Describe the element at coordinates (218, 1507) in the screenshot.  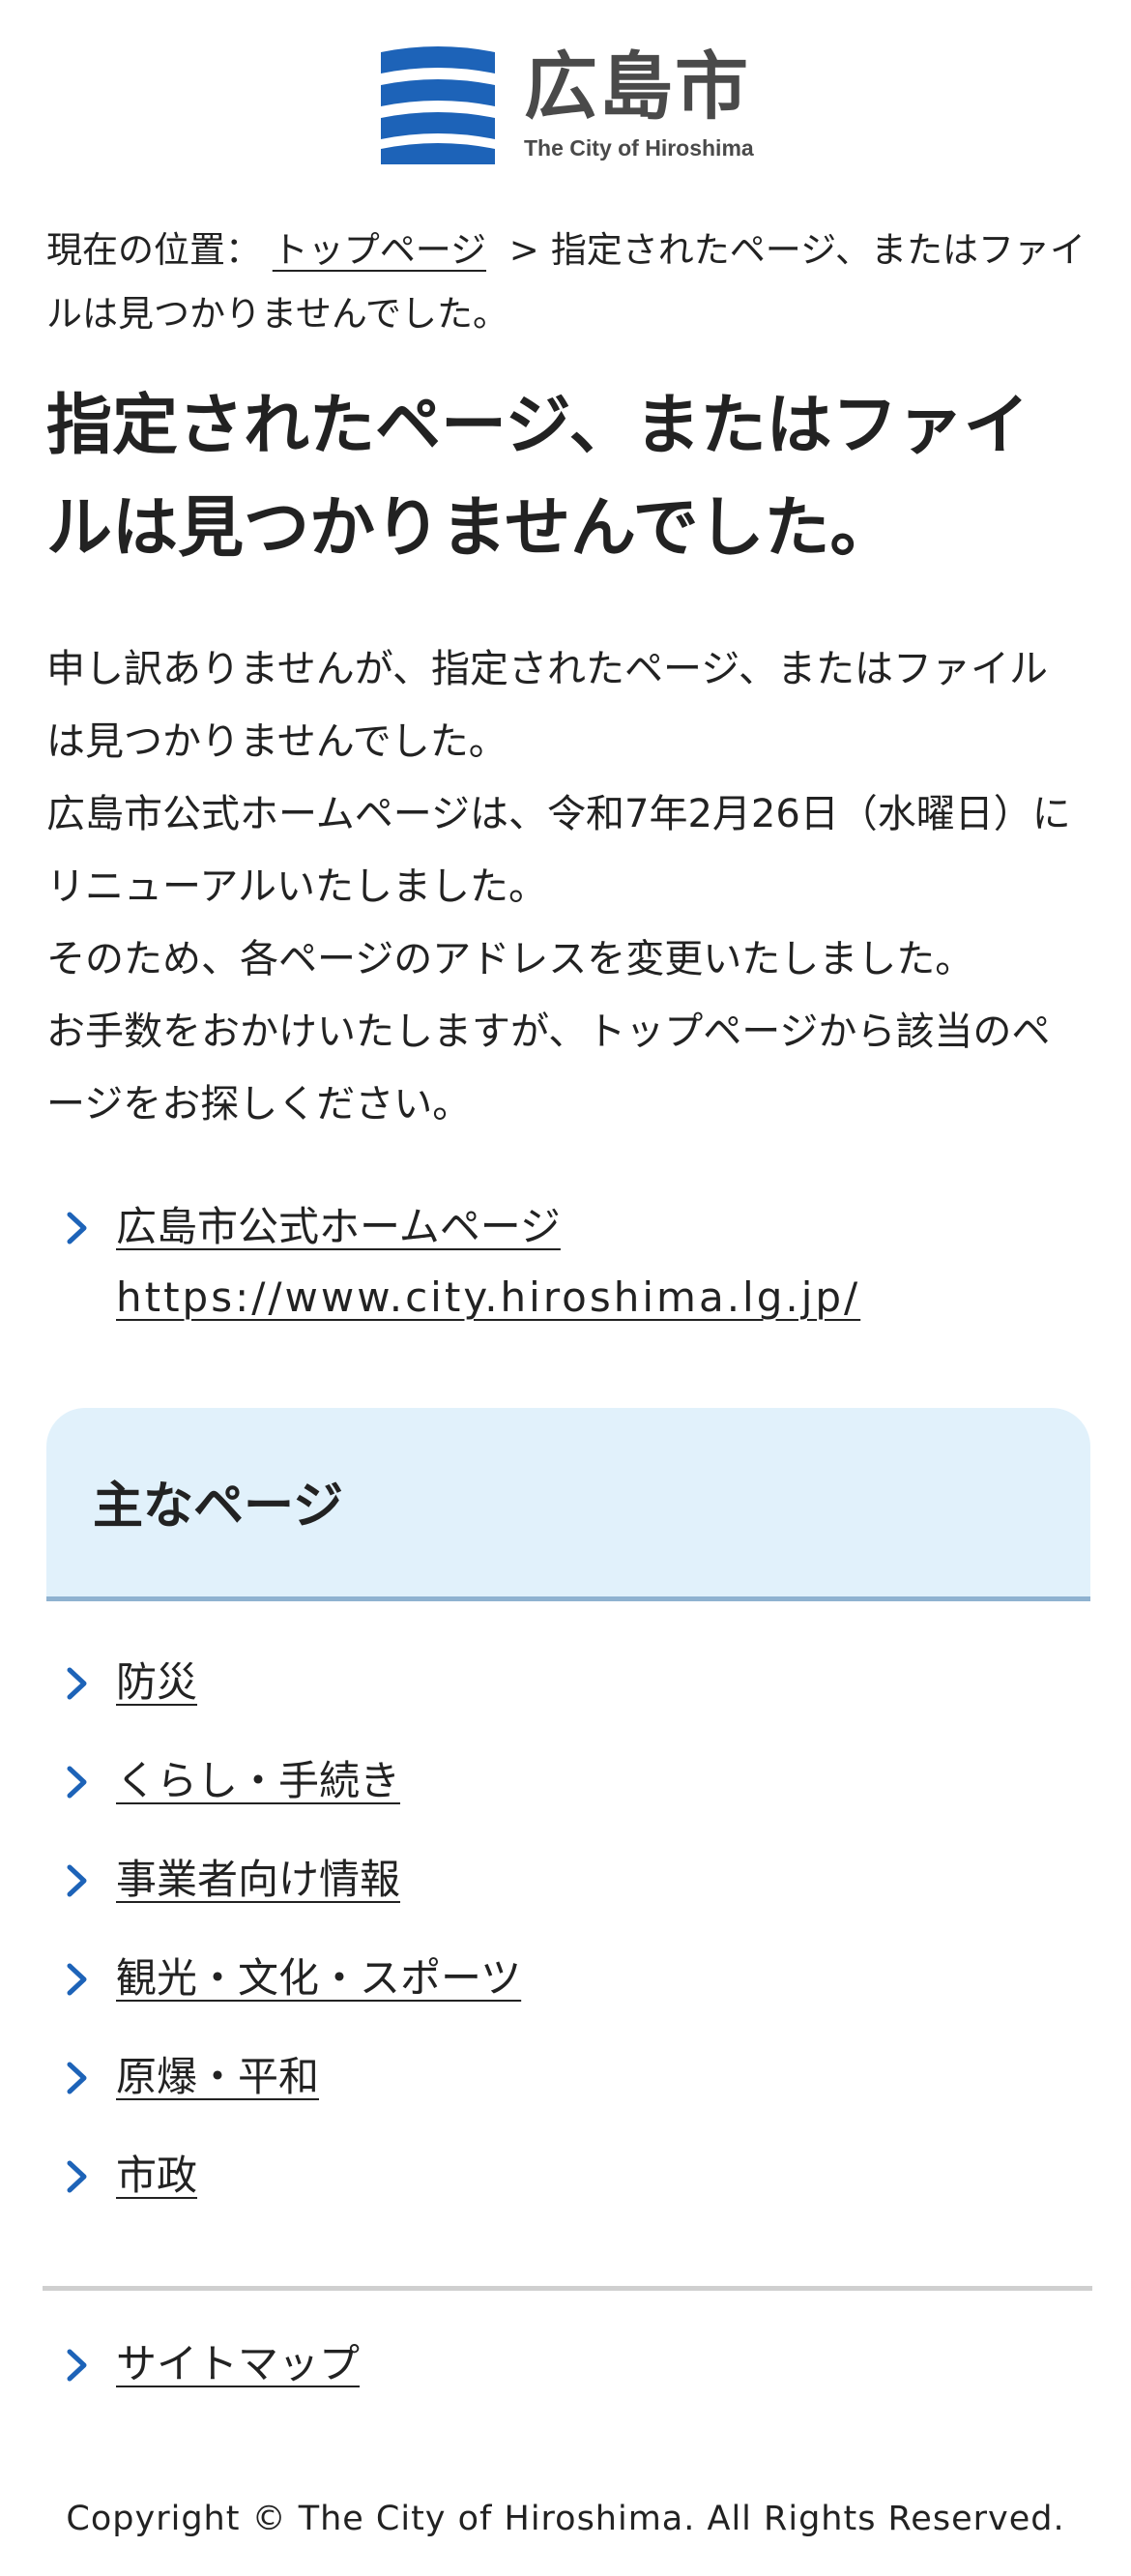
I see `main-pages-title: 主なページ` at that location.